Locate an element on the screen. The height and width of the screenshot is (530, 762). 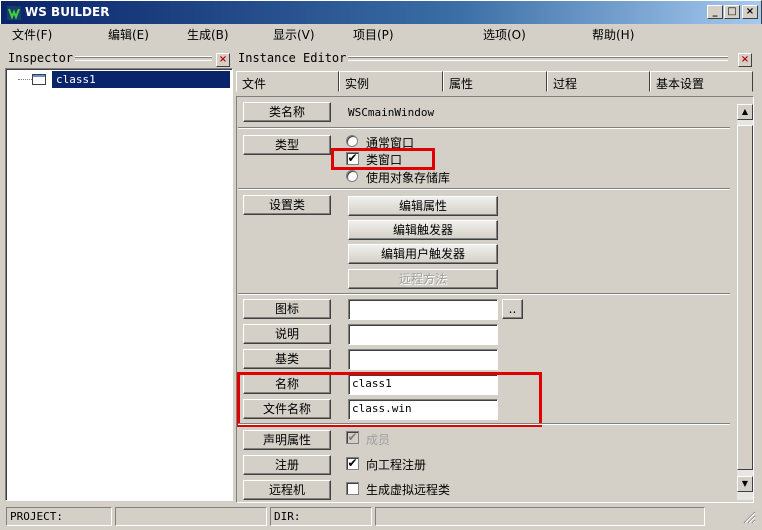
radio-normal-window is located at coordinates (352, 141).